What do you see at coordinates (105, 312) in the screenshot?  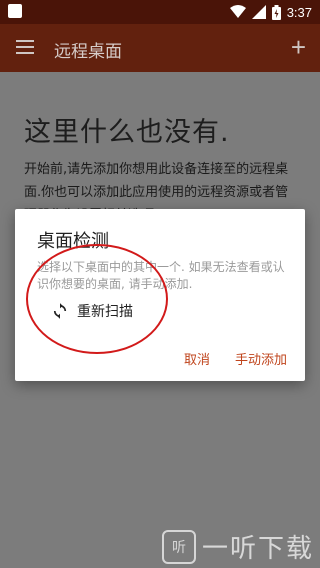 I see `rescan-label: 重新扫描` at bounding box center [105, 312].